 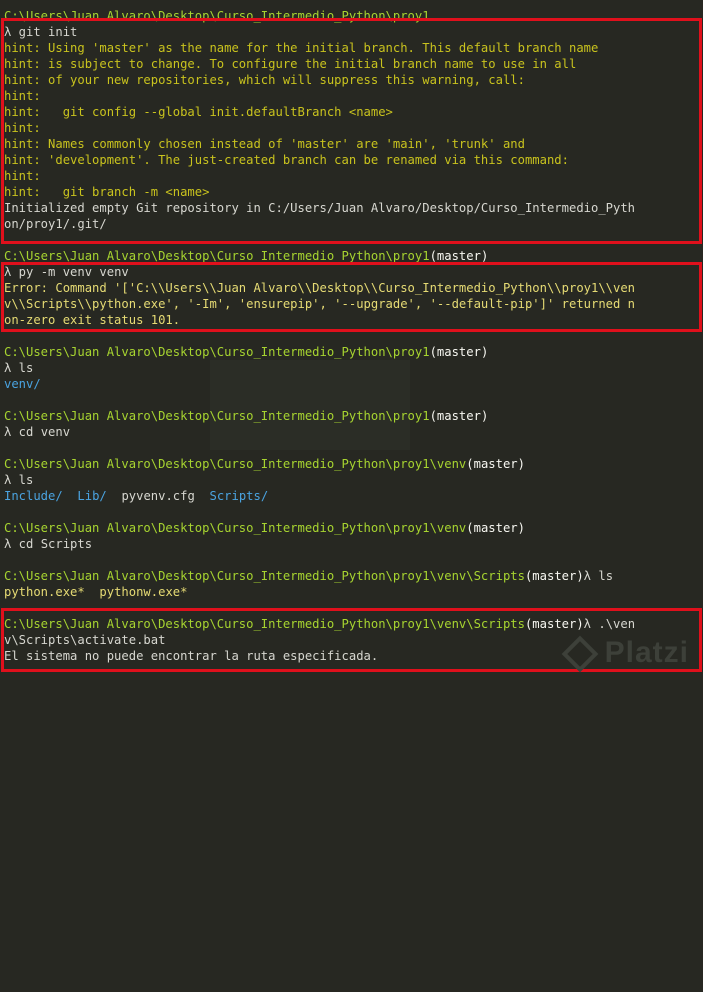 I want to click on command-line: v\Scripts\activate.bat, so click(x=85, y=640).